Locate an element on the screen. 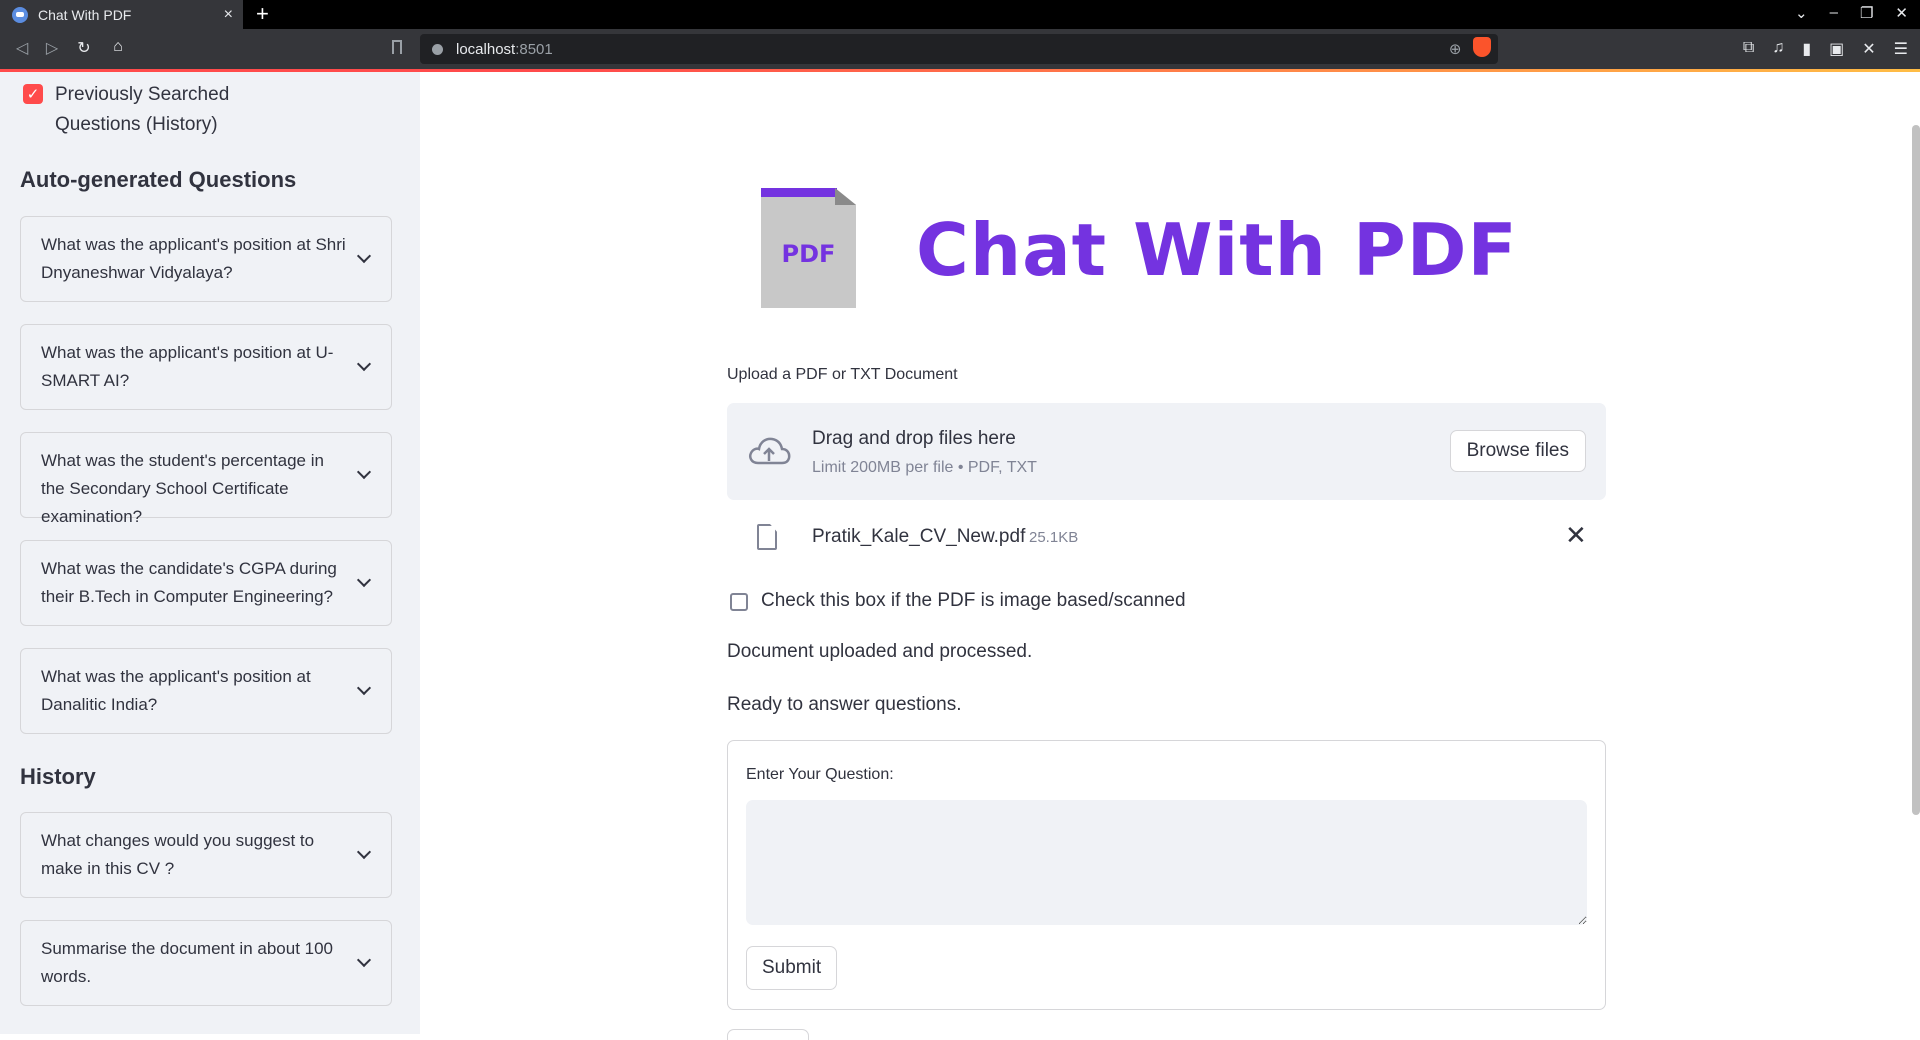 This screenshot has height=1040, width=1920. pdf-logo-label: PDF is located at coordinates (808, 254).